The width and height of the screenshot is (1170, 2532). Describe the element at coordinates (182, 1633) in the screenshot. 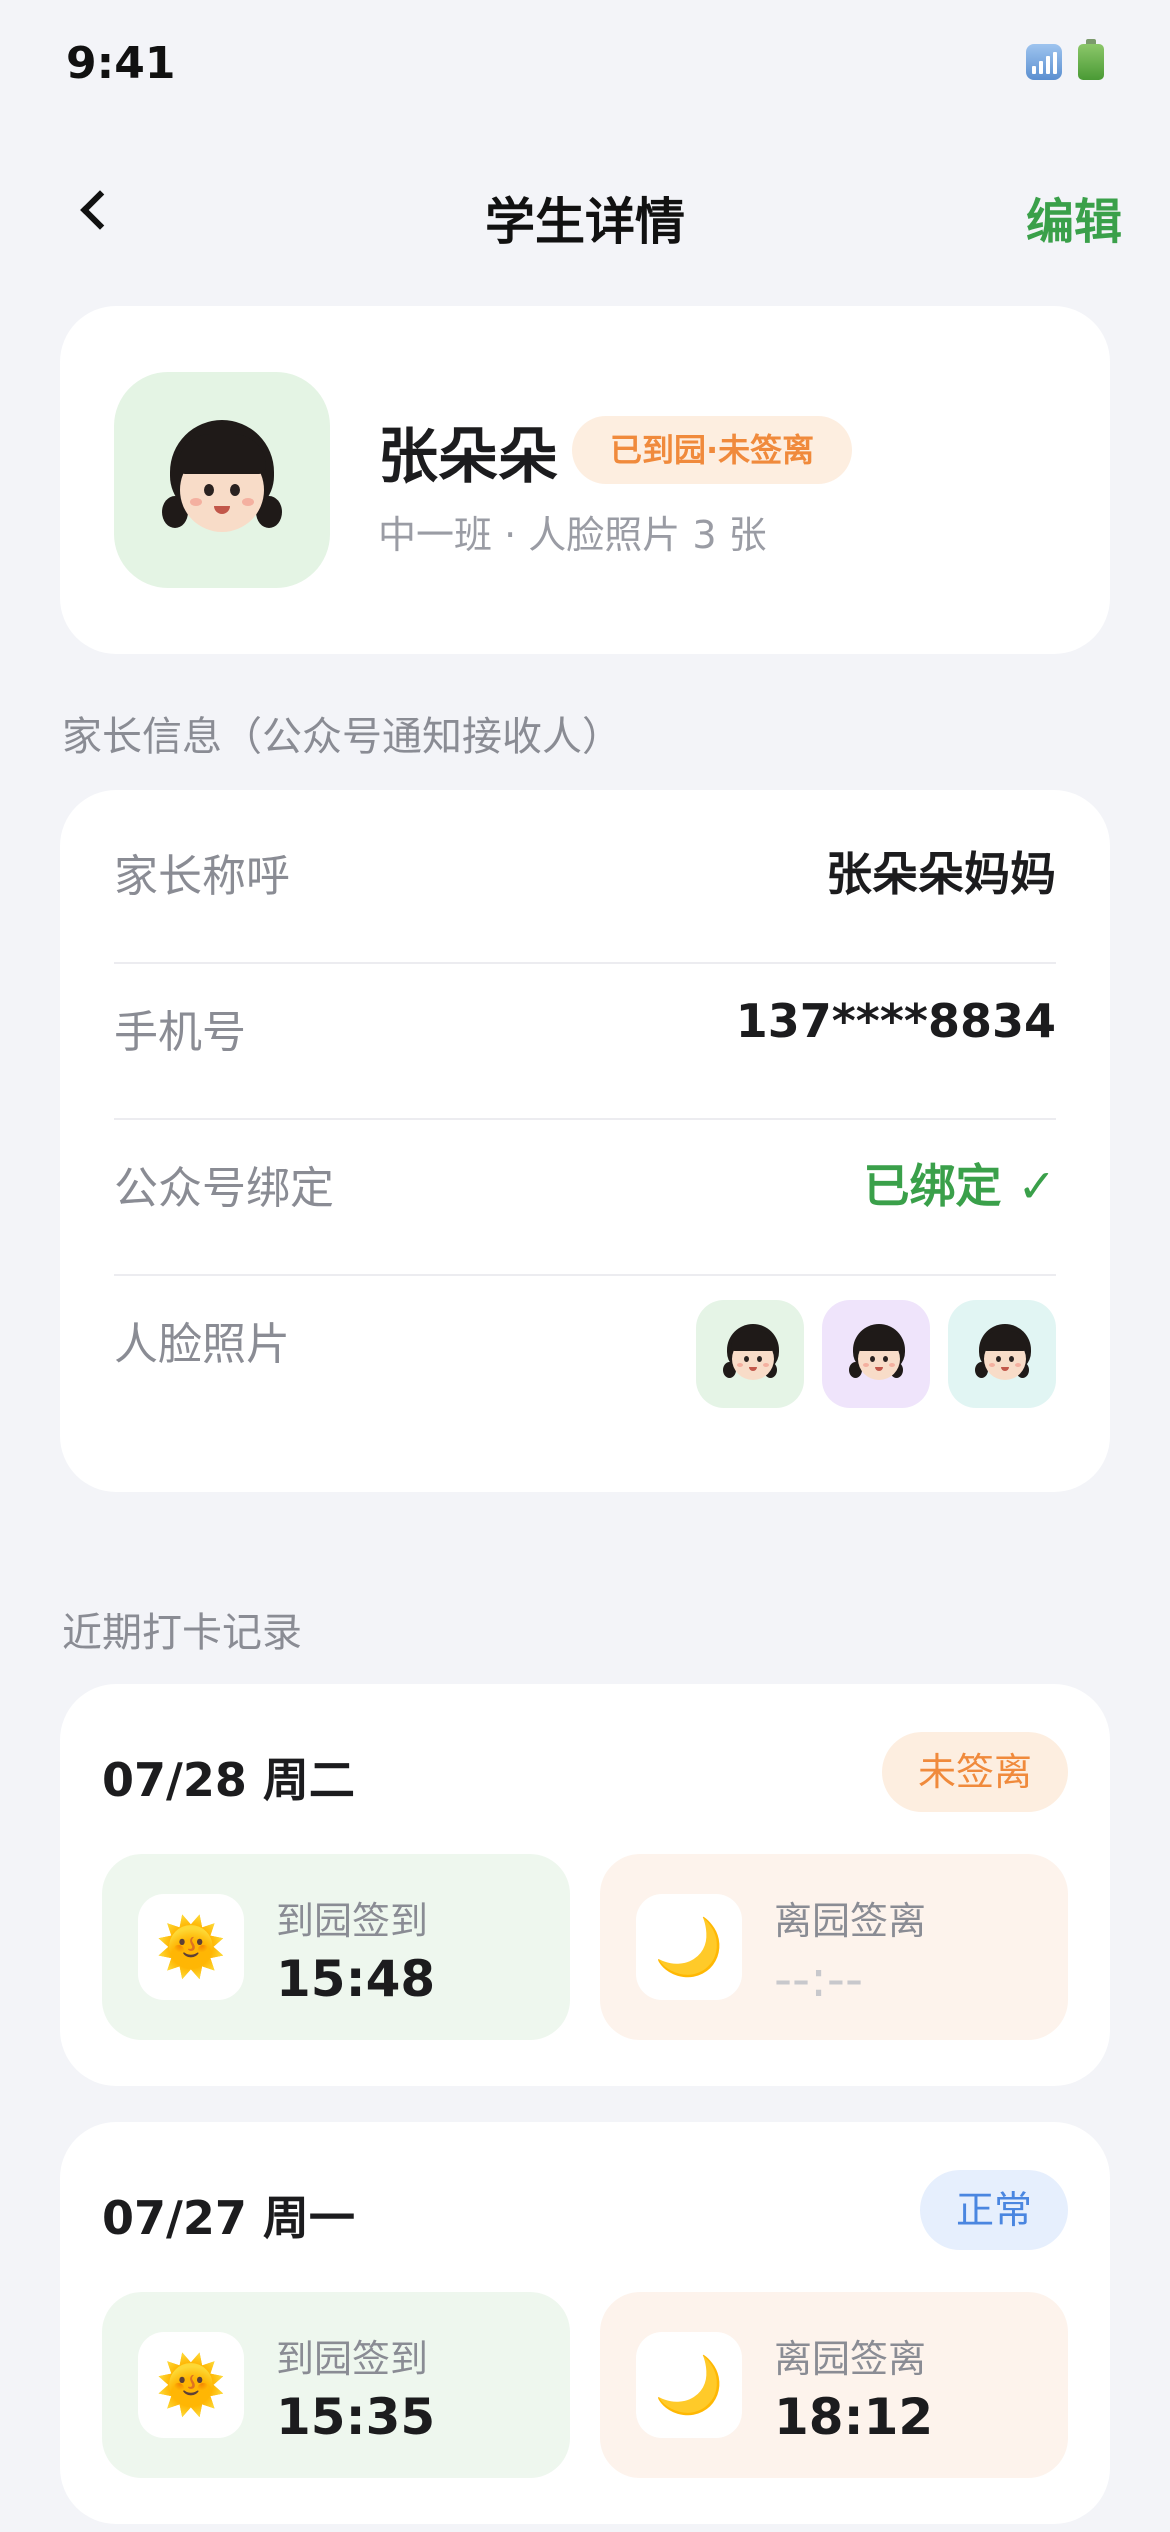

I see `records-section-title: 近期打卡记录` at that location.